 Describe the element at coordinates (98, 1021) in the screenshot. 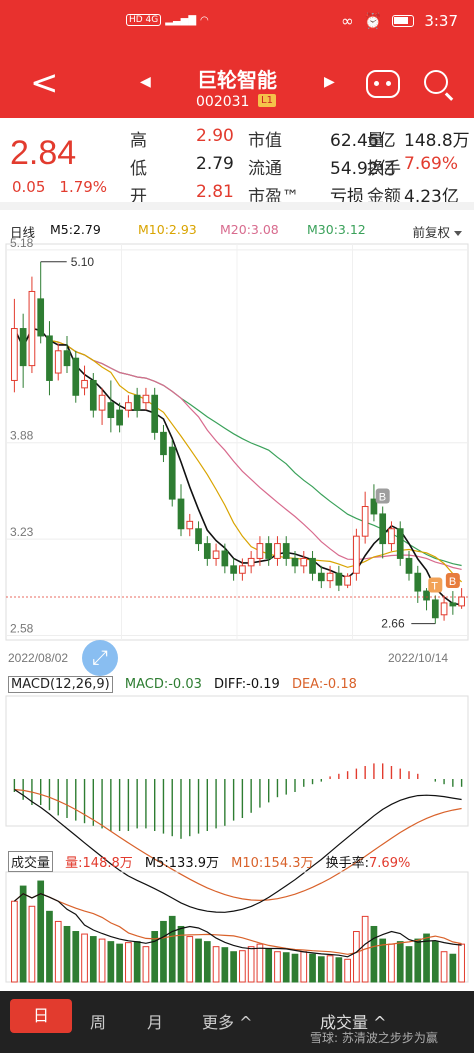

I see `tab-week: 周` at that location.